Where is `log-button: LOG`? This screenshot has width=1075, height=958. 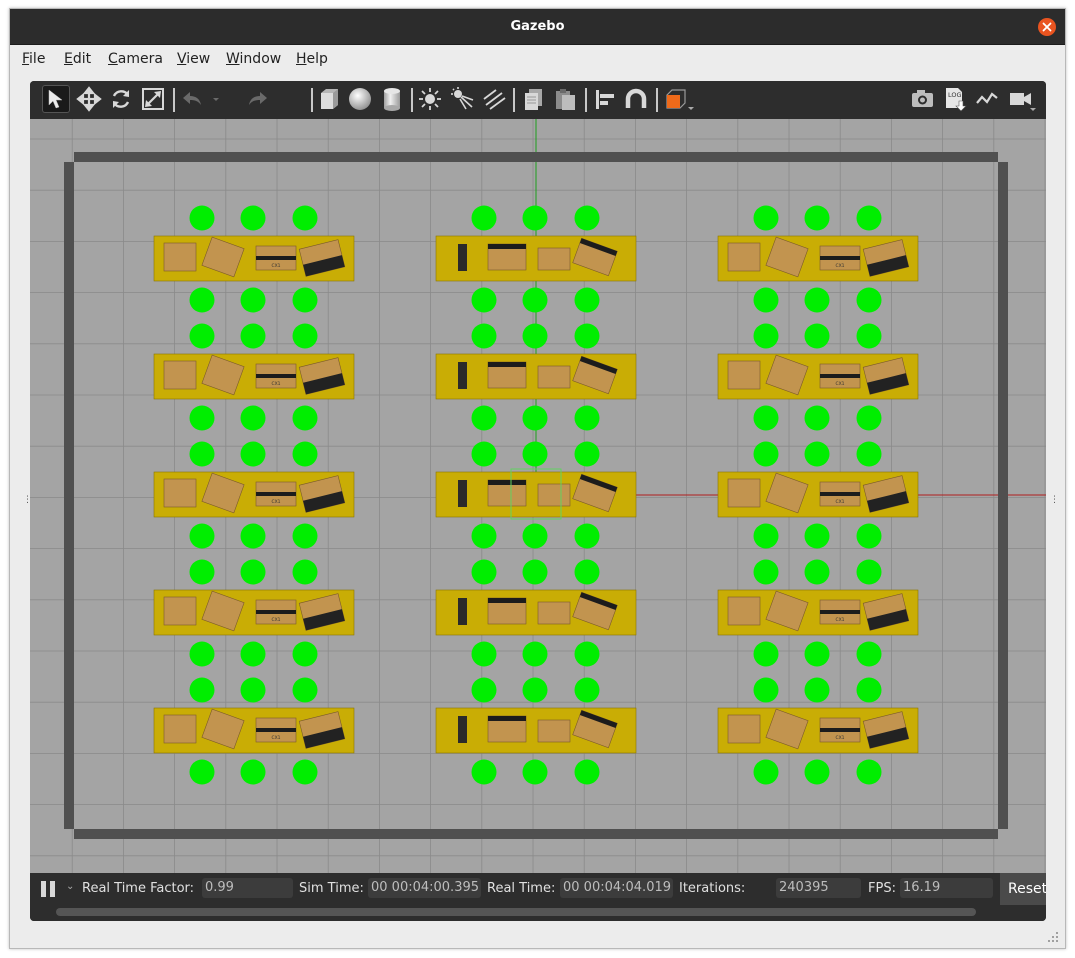 log-button: LOG is located at coordinates (954, 99).